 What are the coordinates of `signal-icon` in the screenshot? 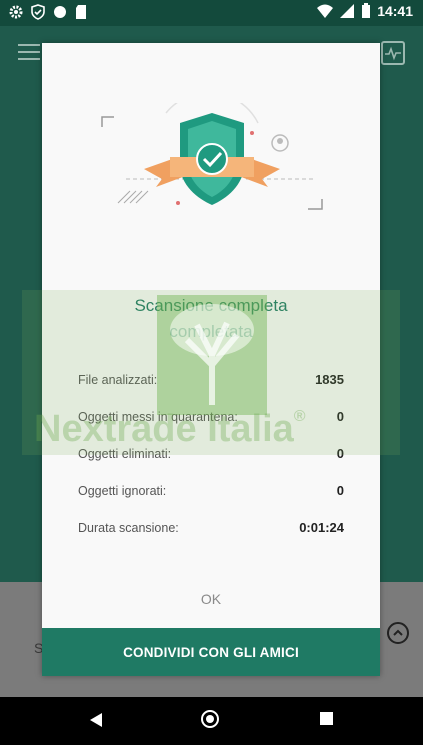 It's located at (347, 11).